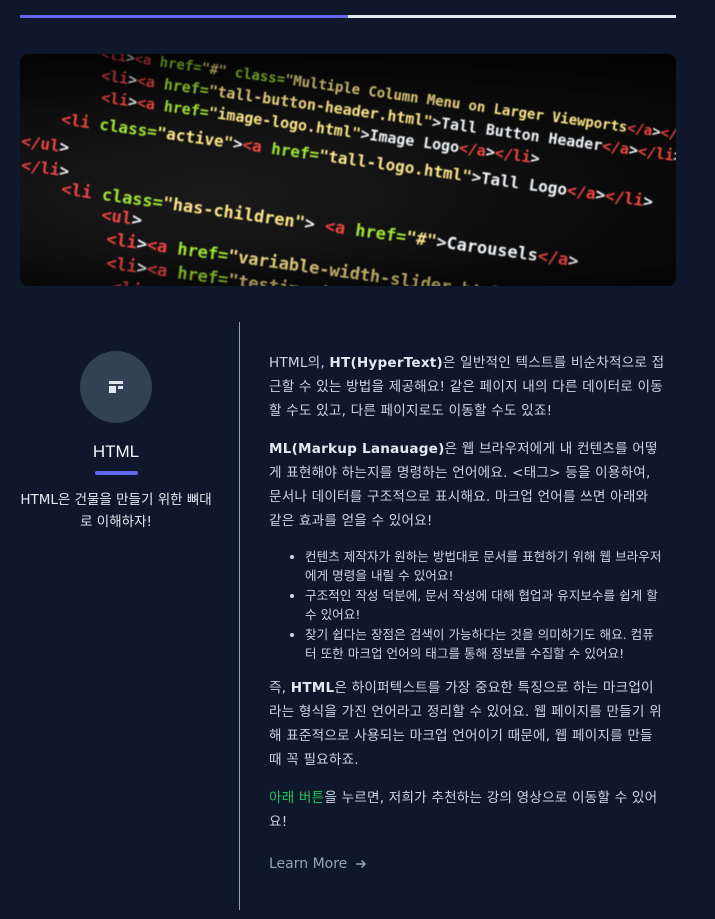 This screenshot has height=919, width=715. Describe the element at coordinates (312, 688) in the screenshot. I see `p3-bold: HTML` at that location.